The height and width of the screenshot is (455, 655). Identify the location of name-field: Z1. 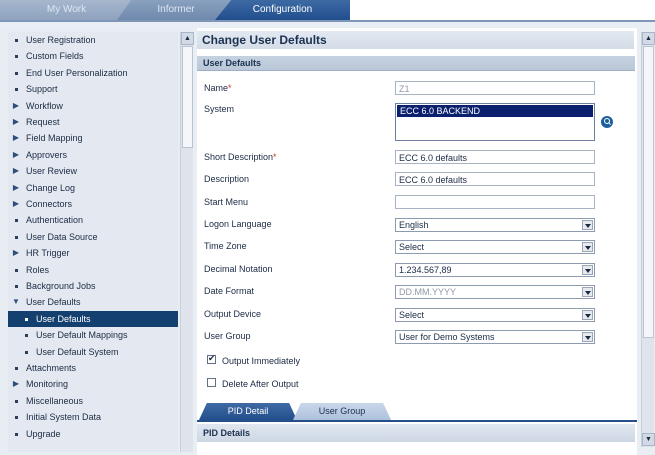
(495, 88).